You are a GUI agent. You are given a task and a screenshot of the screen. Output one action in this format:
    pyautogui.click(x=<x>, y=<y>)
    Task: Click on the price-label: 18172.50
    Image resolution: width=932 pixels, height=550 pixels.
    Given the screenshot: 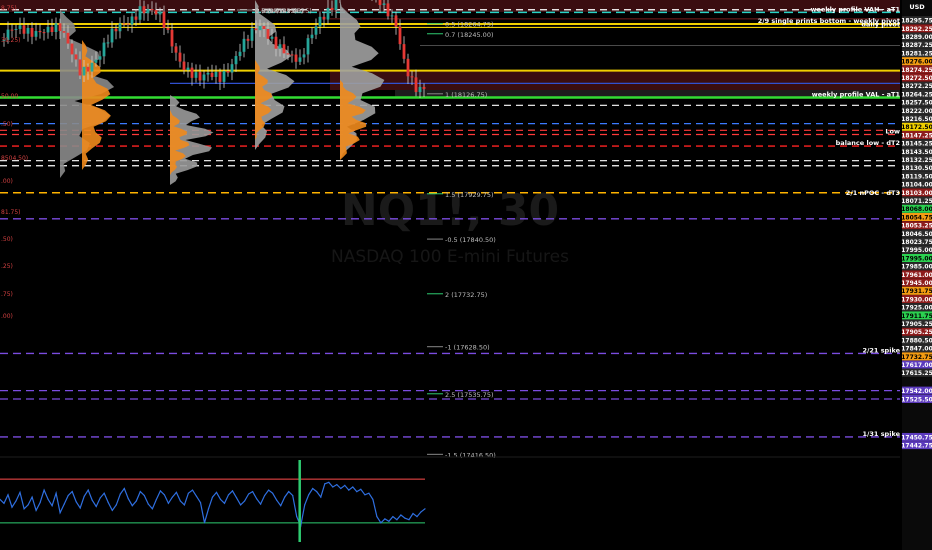 What is the action you would take?
    pyautogui.click(x=916, y=126)
    